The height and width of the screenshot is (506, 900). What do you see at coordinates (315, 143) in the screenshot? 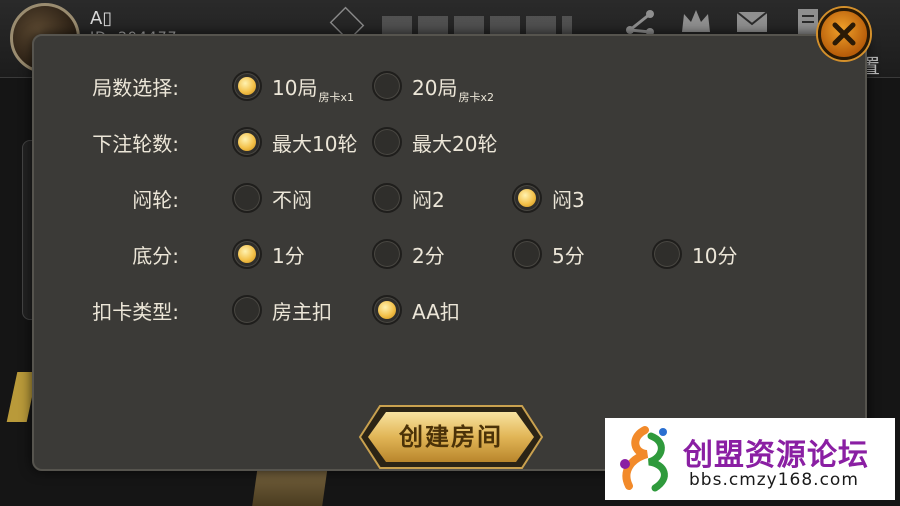
I see `option-label: 最大10轮` at bounding box center [315, 143].